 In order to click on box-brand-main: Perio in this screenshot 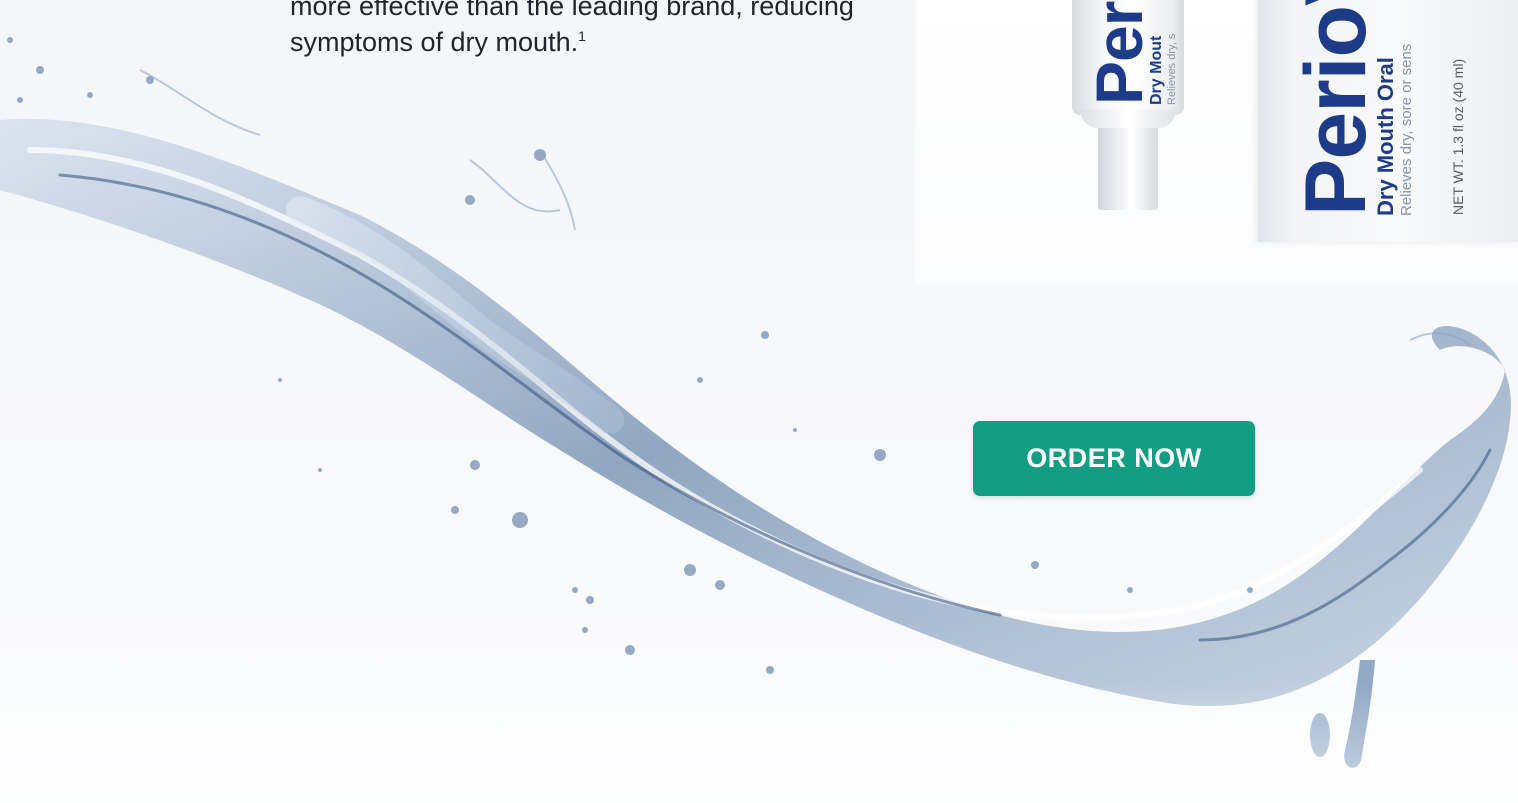, I will do `click(1336, 110)`.